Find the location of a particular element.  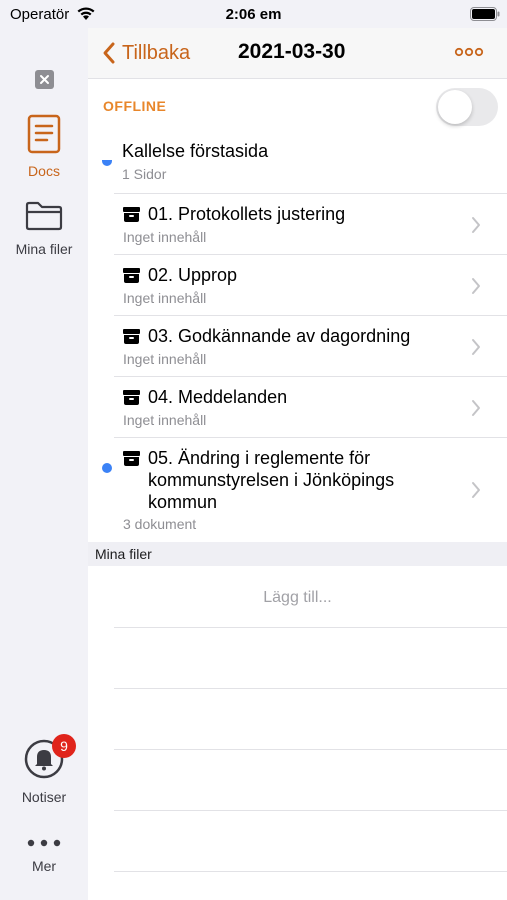

cover-page-row: Kallelse förstasida 1 Sidor is located at coordinates (297, 163).